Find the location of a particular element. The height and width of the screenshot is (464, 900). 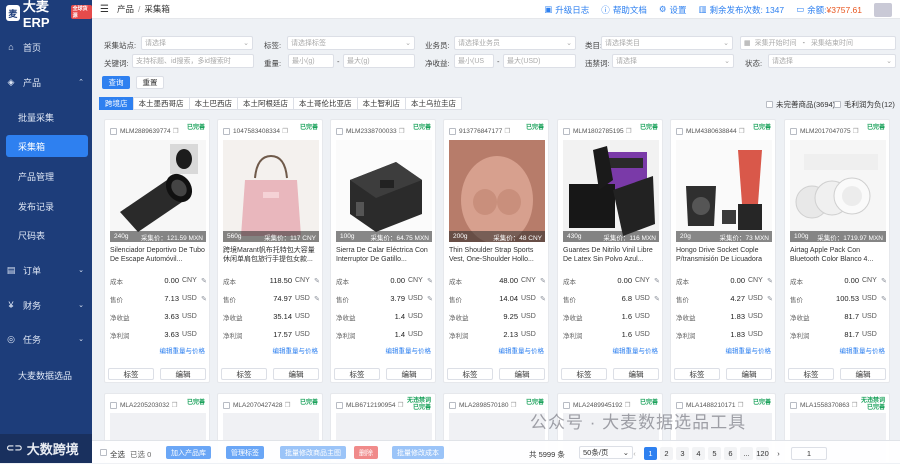

product-id: MLM2889639774 ❐ is located at coordinates (144, 131).